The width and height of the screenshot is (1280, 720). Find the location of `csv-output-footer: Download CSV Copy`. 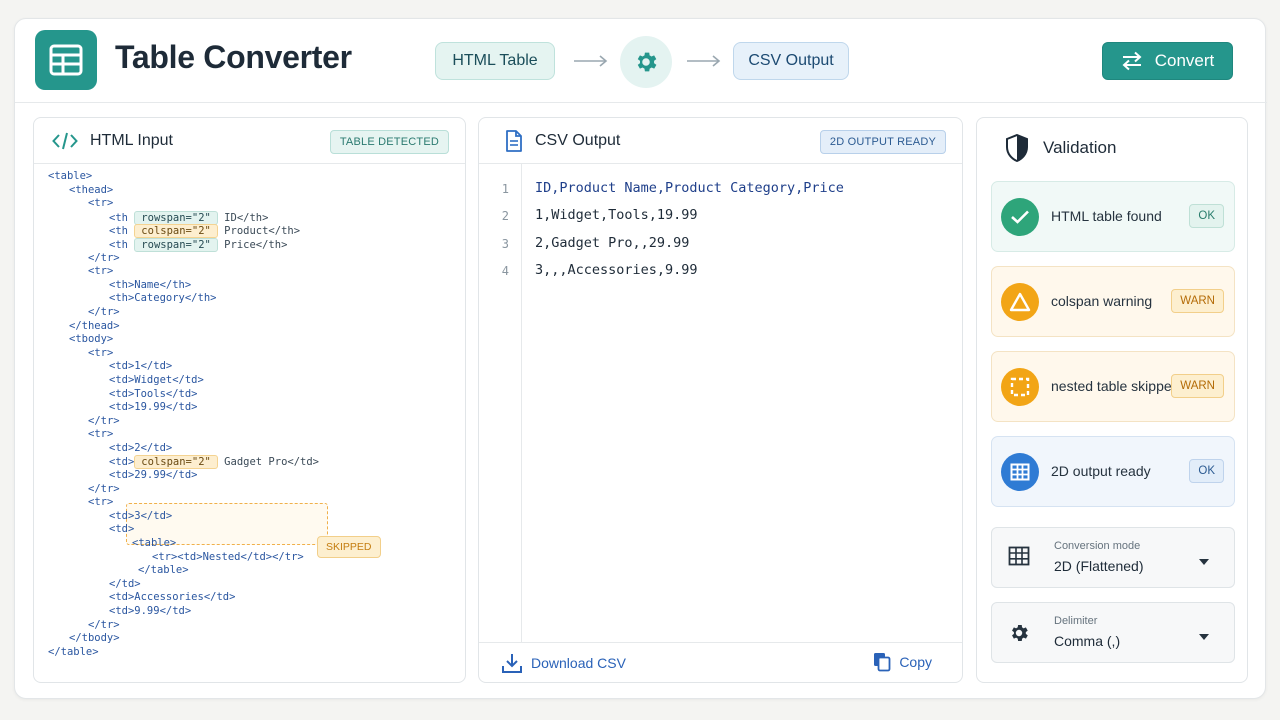

csv-output-footer: Download CSV Copy is located at coordinates (720, 662).